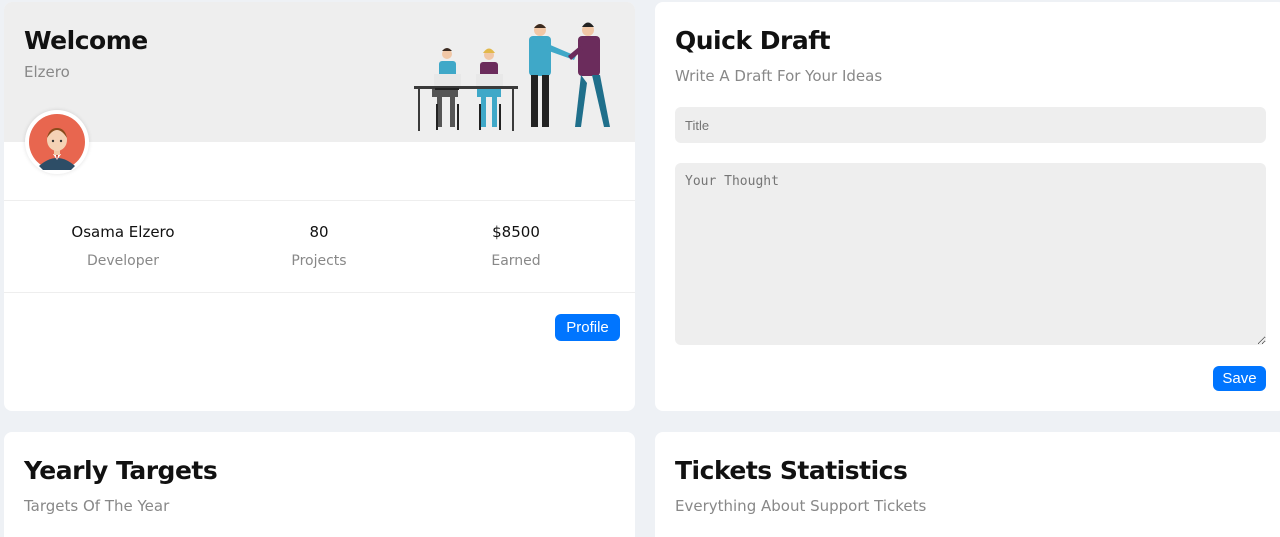  What do you see at coordinates (122, 261) in the screenshot?
I see `stat-label: Developer` at bounding box center [122, 261].